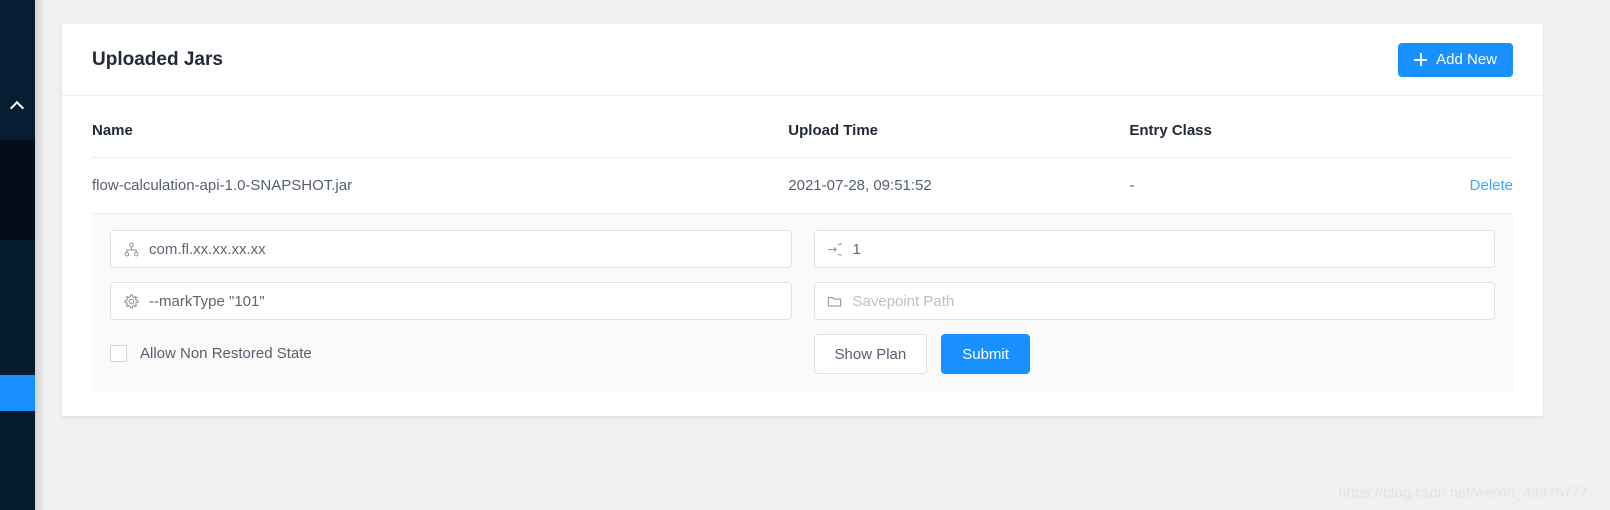 The image size is (1610, 510). What do you see at coordinates (835, 301) in the screenshot?
I see `folder-icon` at bounding box center [835, 301].